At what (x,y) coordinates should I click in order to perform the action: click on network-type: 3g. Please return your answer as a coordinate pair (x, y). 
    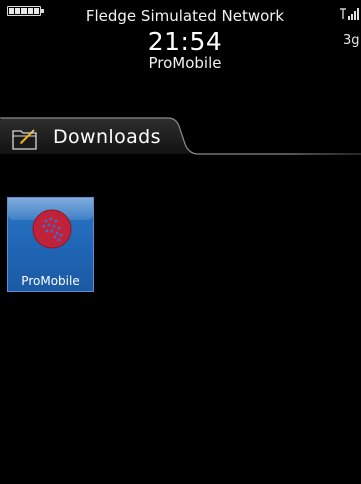
    Looking at the image, I should click on (351, 40).